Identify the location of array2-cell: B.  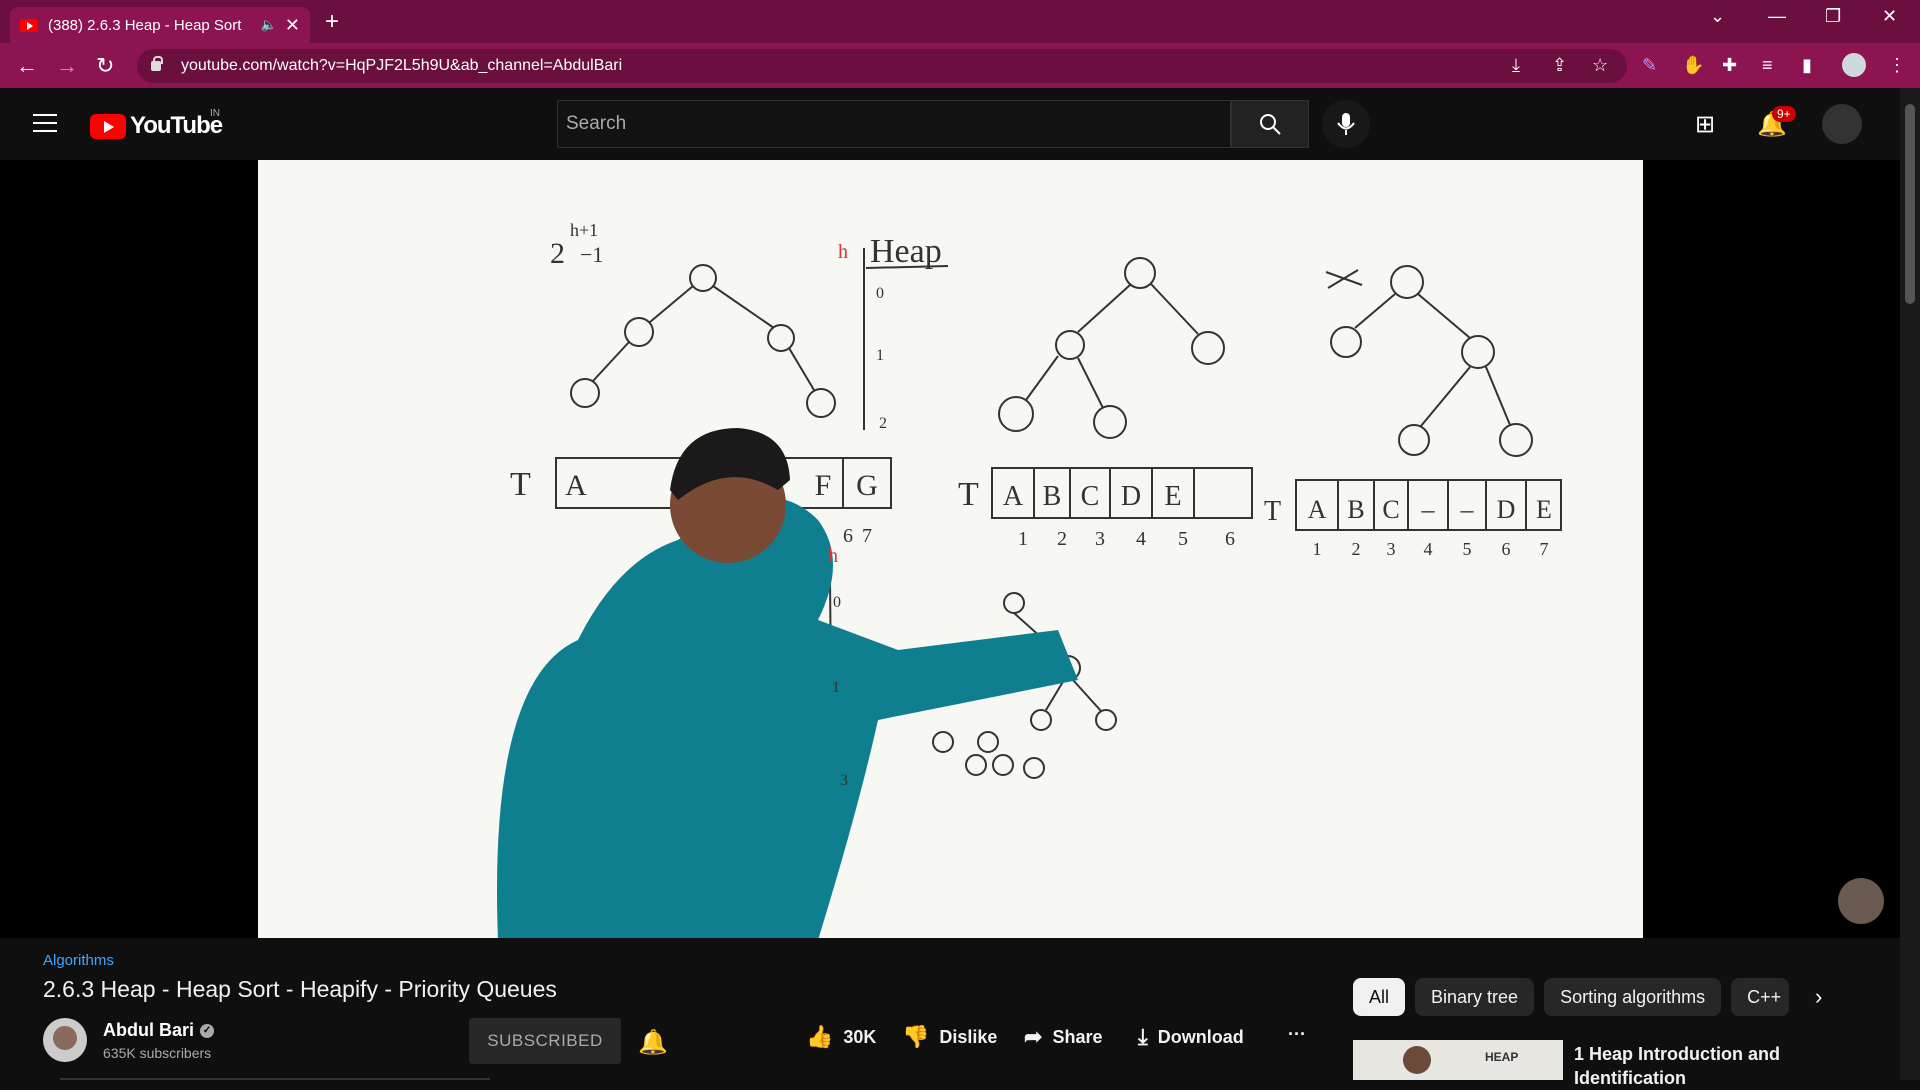
(1052, 496).